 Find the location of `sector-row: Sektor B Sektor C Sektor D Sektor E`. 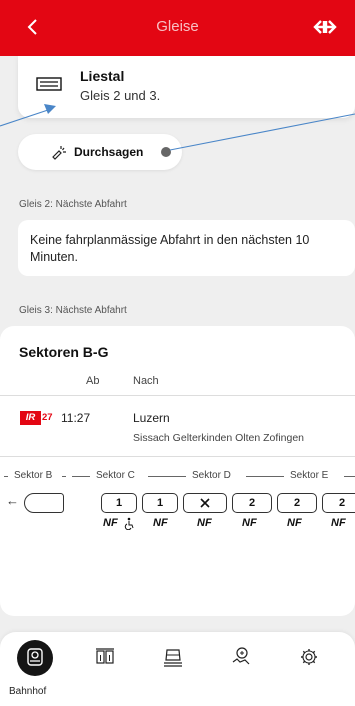

sector-row: Sektor B Sektor C Sektor D Sektor E is located at coordinates (177, 477).